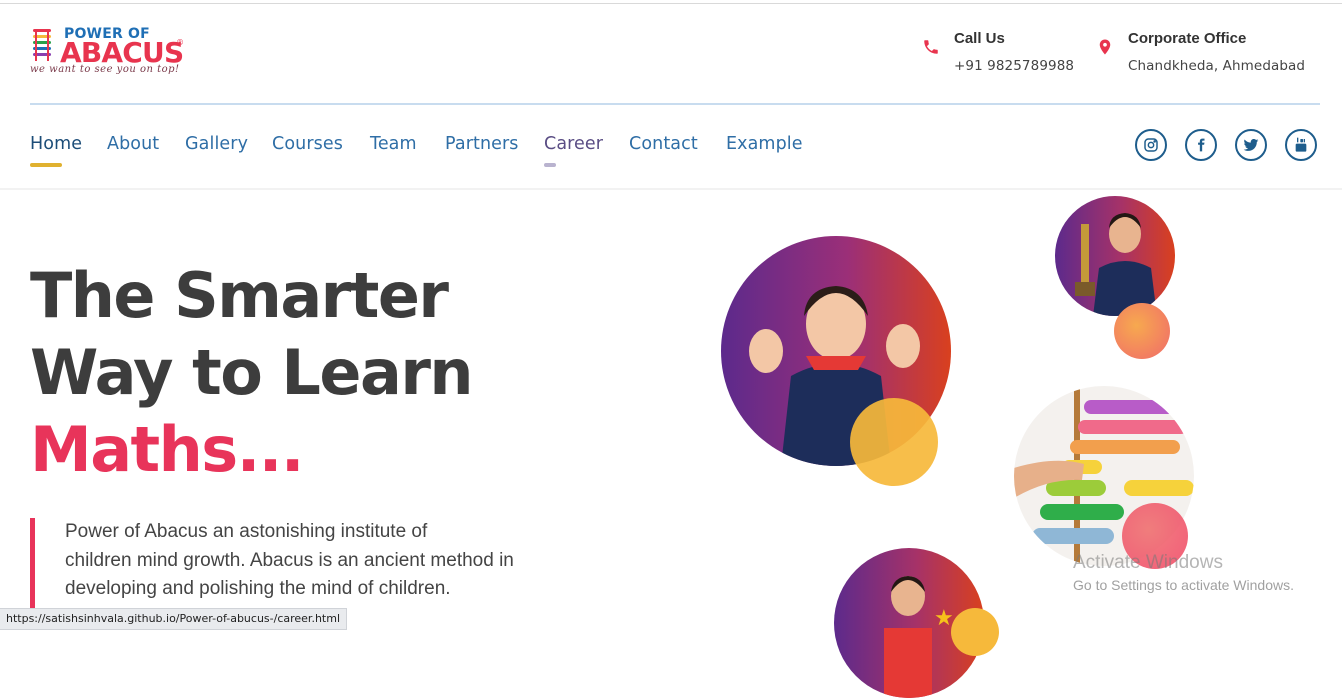 This screenshot has height=698, width=1342. I want to click on instagram-button, so click(1151, 145).